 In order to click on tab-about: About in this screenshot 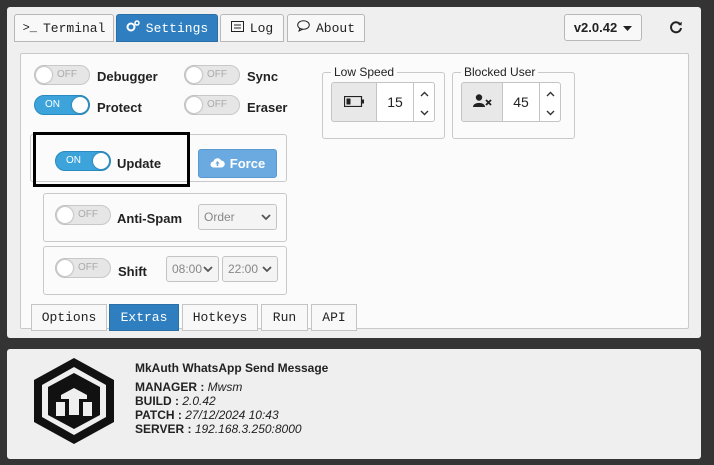, I will do `click(326, 28)`.